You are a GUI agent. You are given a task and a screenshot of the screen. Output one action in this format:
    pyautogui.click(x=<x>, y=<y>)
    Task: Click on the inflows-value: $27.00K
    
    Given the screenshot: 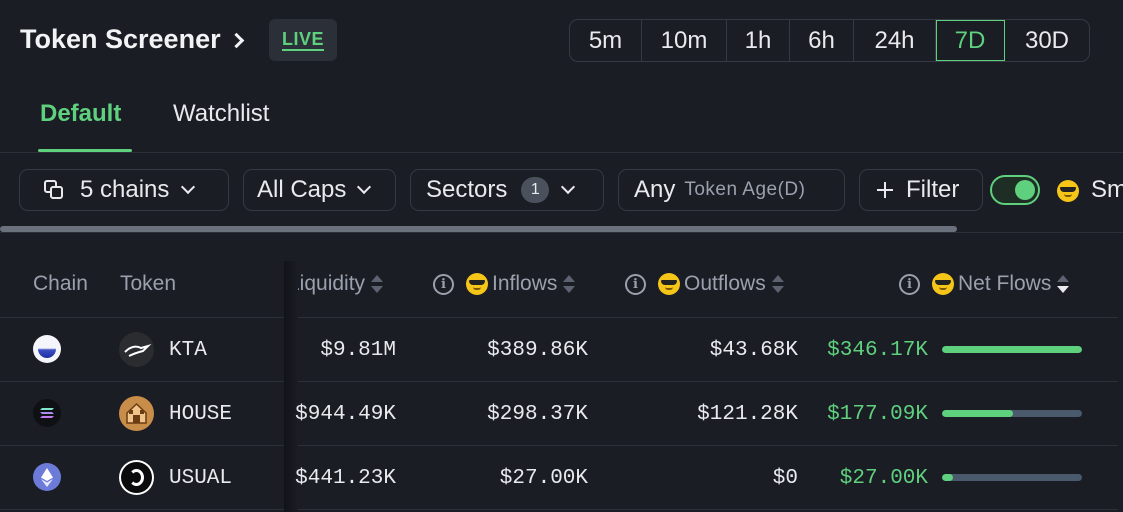 What is the action you would take?
    pyautogui.click(x=543, y=478)
    